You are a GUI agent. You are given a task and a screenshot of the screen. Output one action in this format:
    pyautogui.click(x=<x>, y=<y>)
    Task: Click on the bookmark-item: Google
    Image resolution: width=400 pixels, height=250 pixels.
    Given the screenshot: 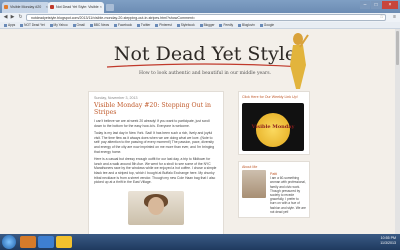 What is the action you would take?
    pyautogui.click(x=267, y=25)
    